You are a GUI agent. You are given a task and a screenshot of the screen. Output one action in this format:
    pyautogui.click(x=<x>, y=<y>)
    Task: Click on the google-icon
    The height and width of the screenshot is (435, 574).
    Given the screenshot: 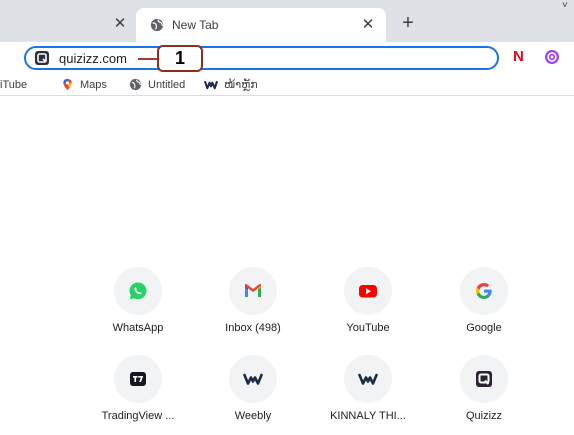 What is the action you would take?
    pyautogui.click(x=484, y=291)
    